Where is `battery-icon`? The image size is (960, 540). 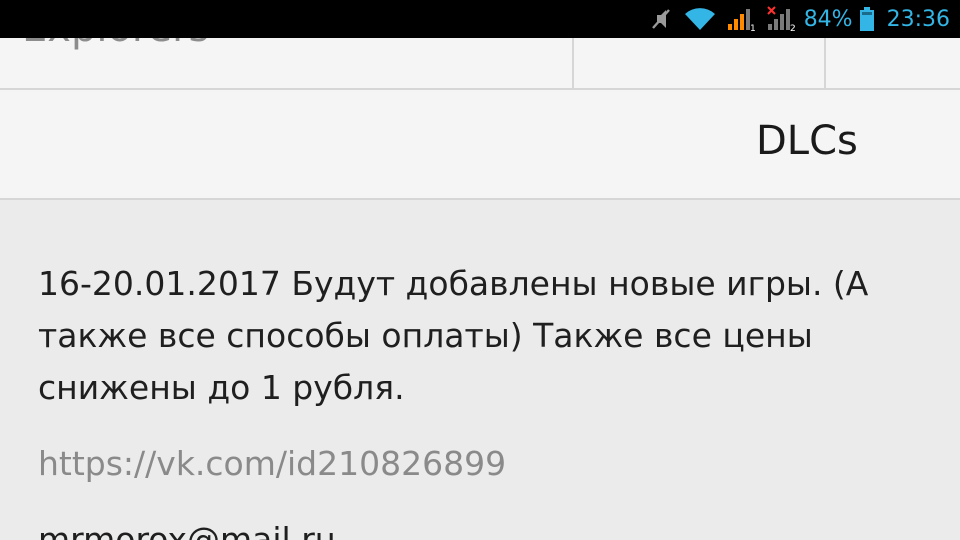 battery-icon is located at coordinates (867, 19).